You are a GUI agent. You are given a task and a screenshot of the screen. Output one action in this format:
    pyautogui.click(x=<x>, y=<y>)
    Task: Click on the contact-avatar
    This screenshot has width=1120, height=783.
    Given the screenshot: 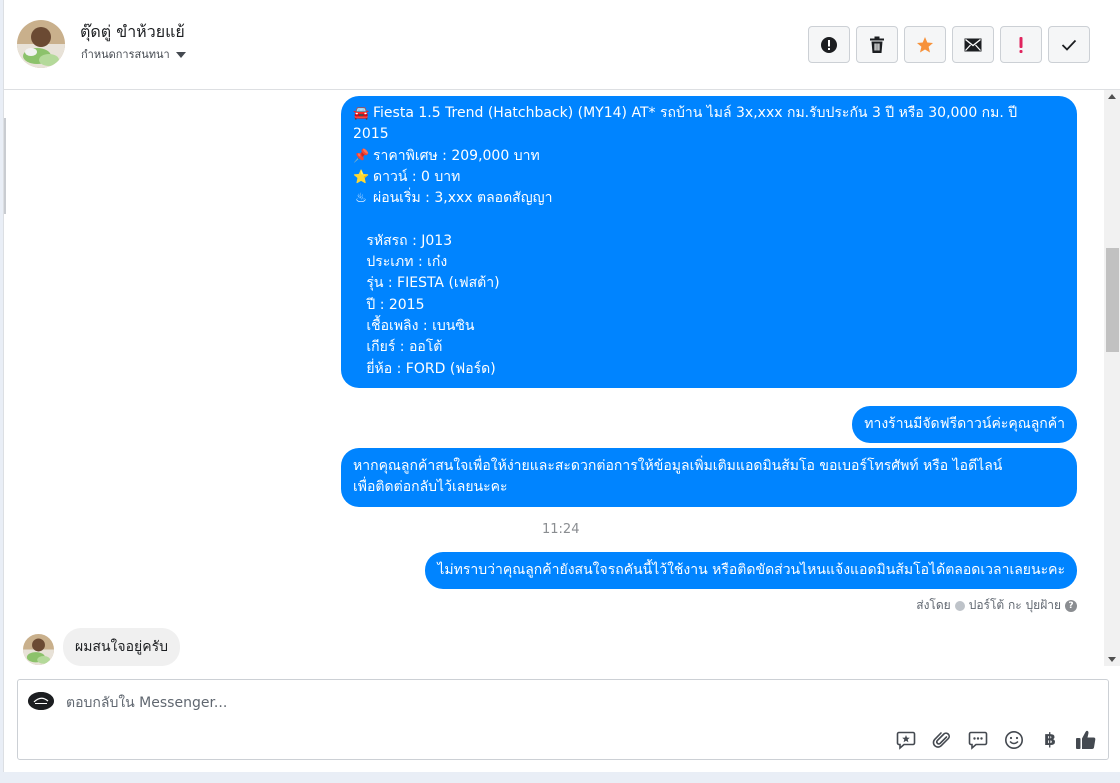 What is the action you would take?
    pyautogui.click(x=41, y=44)
    